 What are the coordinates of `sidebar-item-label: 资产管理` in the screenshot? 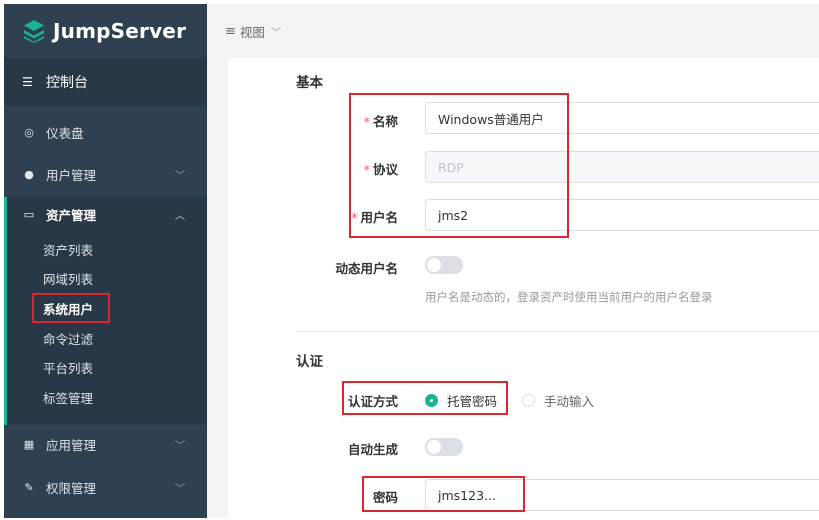 It's located at (71, 215).